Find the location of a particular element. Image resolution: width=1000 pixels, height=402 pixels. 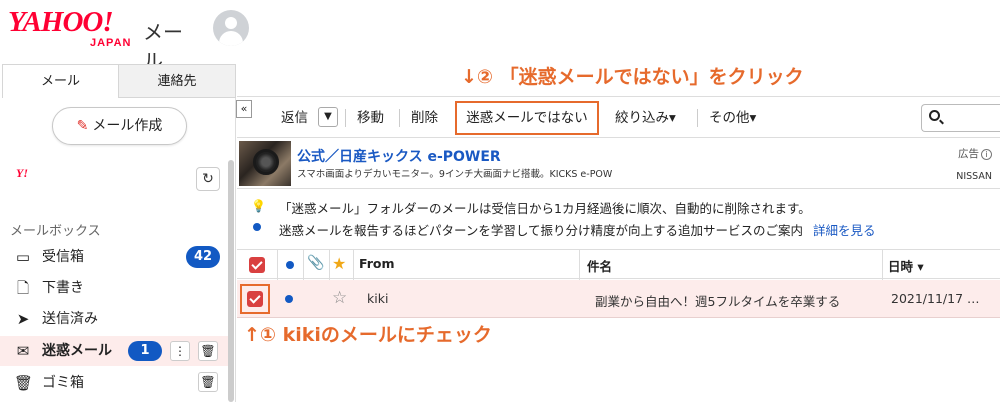

search-icon is located at coordinates (934, 115).